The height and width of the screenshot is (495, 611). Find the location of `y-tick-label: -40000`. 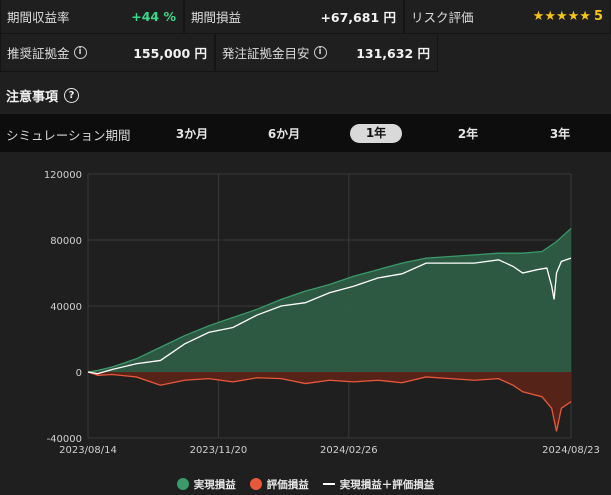

y-tick-label: -40000 is located at coordinates (64, 439).